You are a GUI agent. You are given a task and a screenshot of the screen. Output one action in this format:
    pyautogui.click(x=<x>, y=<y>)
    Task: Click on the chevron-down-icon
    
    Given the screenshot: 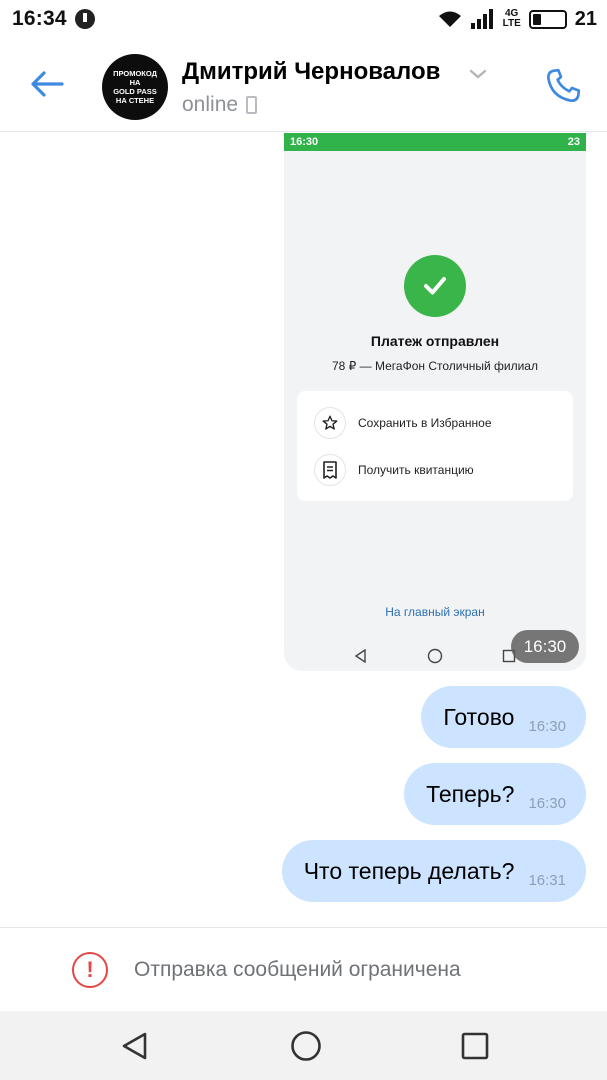 What is the action you would take?
    pyautogui.click(x=478, y=74)
    